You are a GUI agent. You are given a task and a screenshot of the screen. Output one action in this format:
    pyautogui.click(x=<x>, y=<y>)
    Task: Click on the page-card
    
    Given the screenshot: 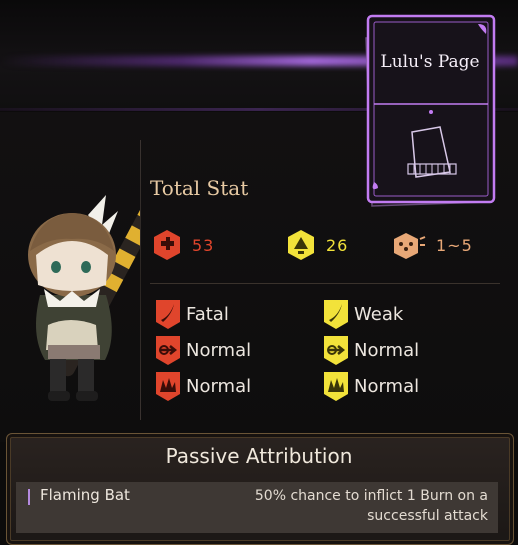 What is the action you would take?
    pyautogui.click(x=430, y=109)
    